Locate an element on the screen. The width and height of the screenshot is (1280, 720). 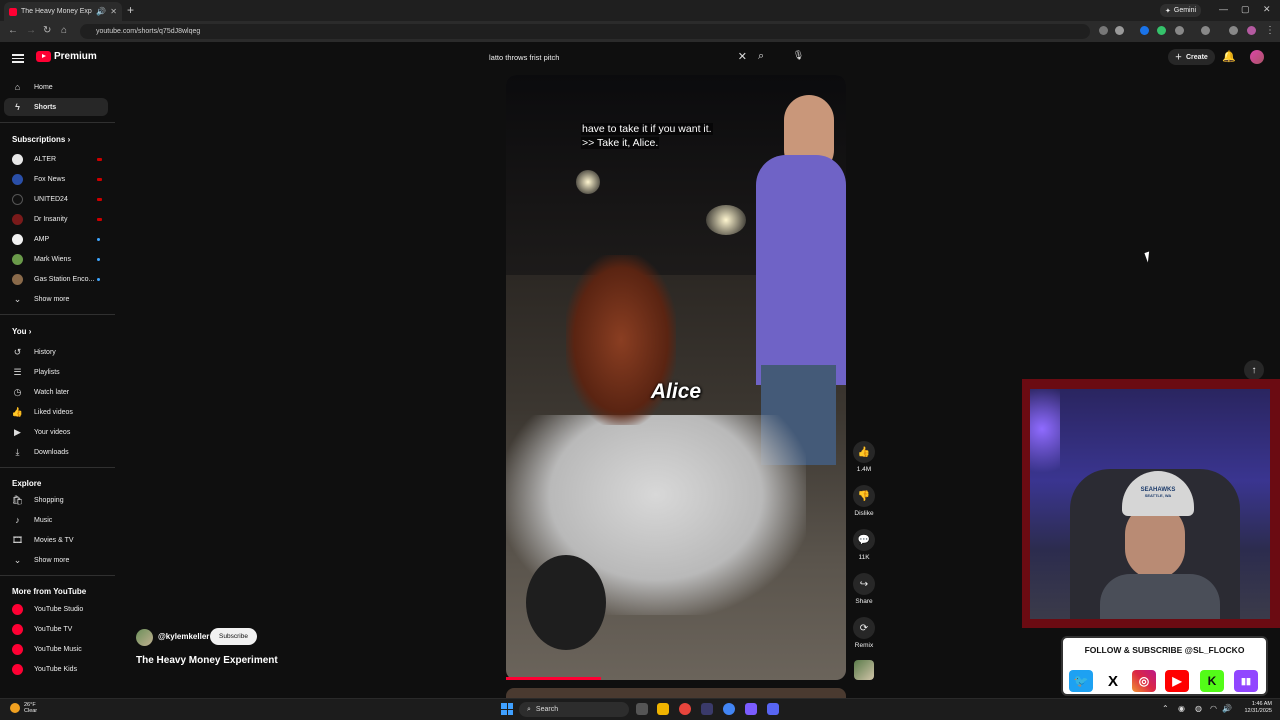
subscribe-button: Subscribe is located at coordinates (233, 636).